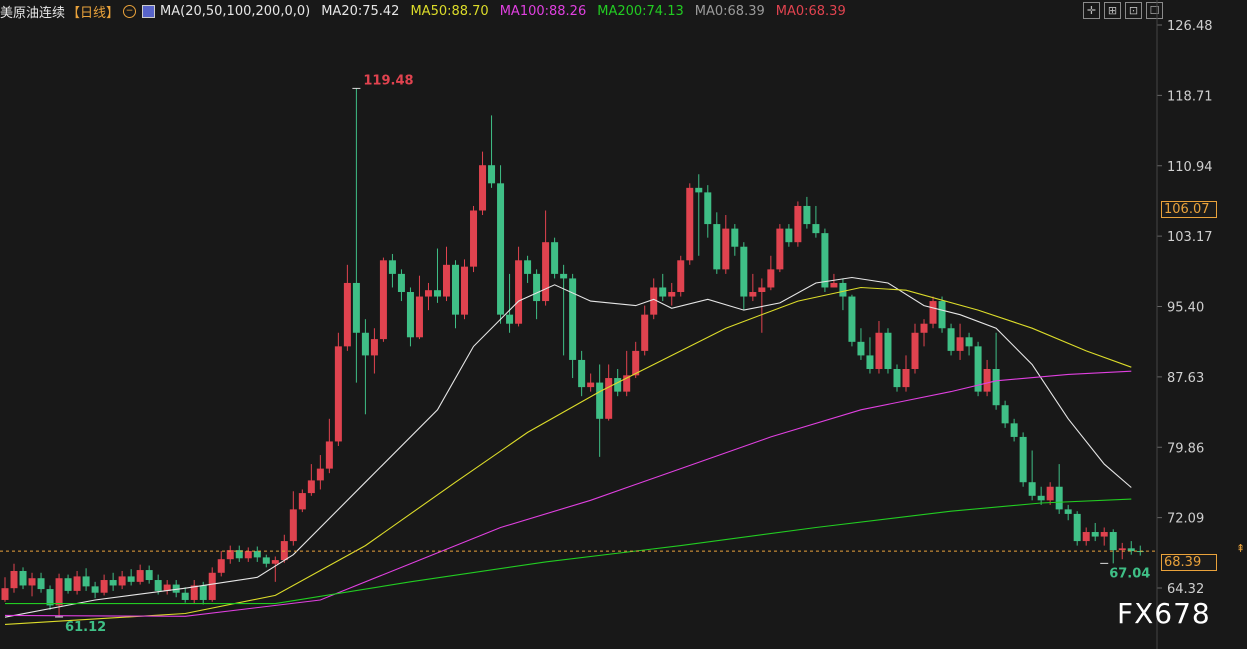 The image size is (1247, 649). I want to click on y-tick-label: 87.63, so click(1185, 378).